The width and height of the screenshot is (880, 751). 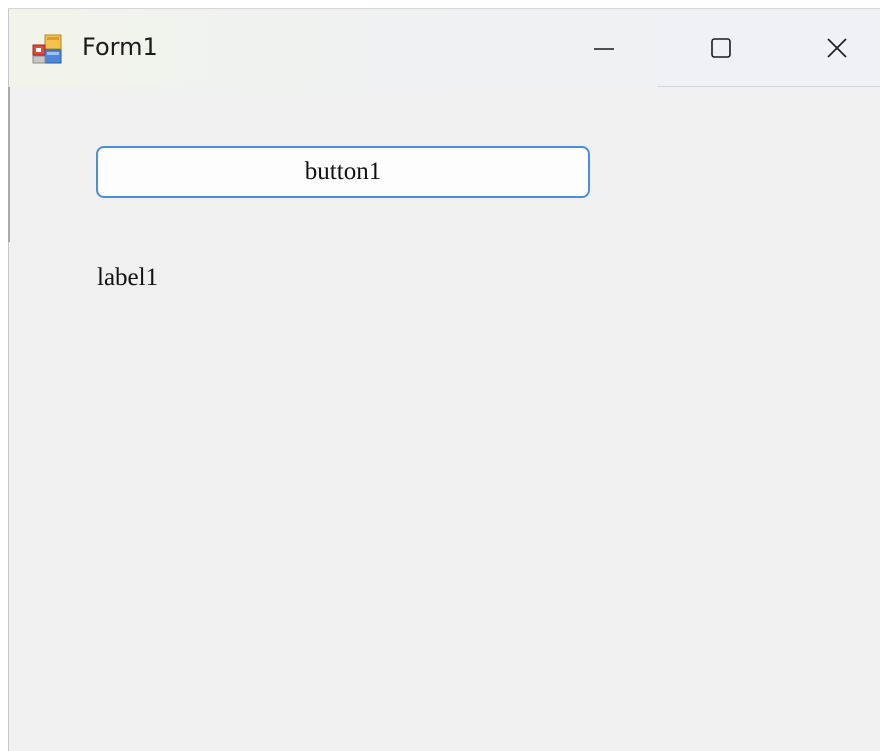 I want to click on close-icon, so click(x=837, y=48).